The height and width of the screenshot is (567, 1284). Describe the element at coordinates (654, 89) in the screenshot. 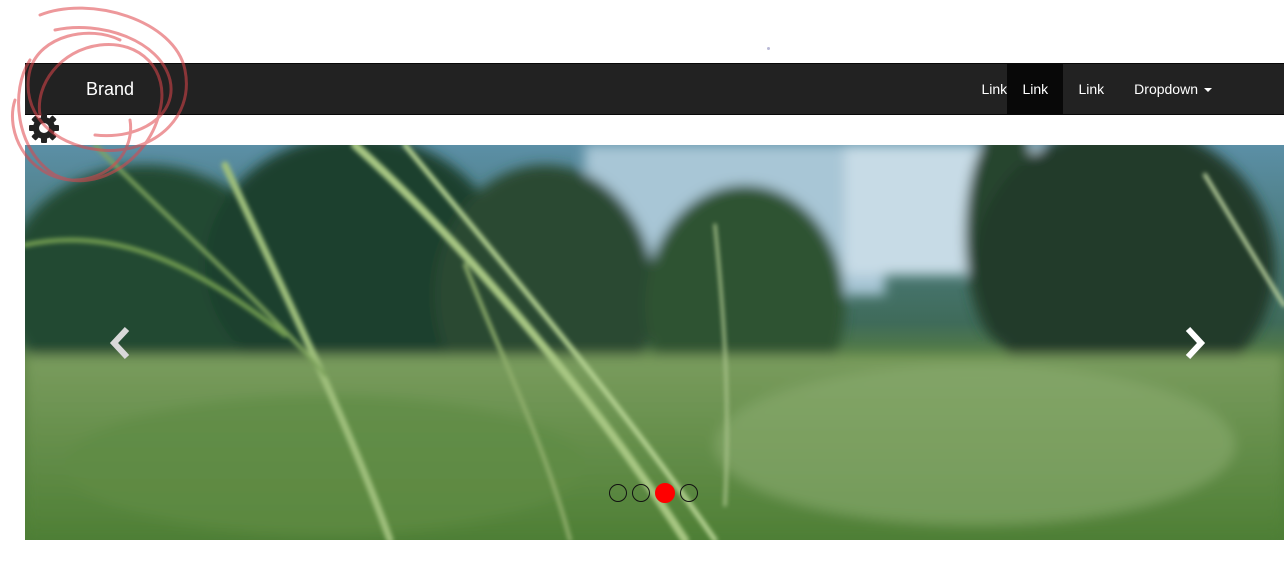

I see `navbar: Brand Link Link Link Dropdown` at that location.